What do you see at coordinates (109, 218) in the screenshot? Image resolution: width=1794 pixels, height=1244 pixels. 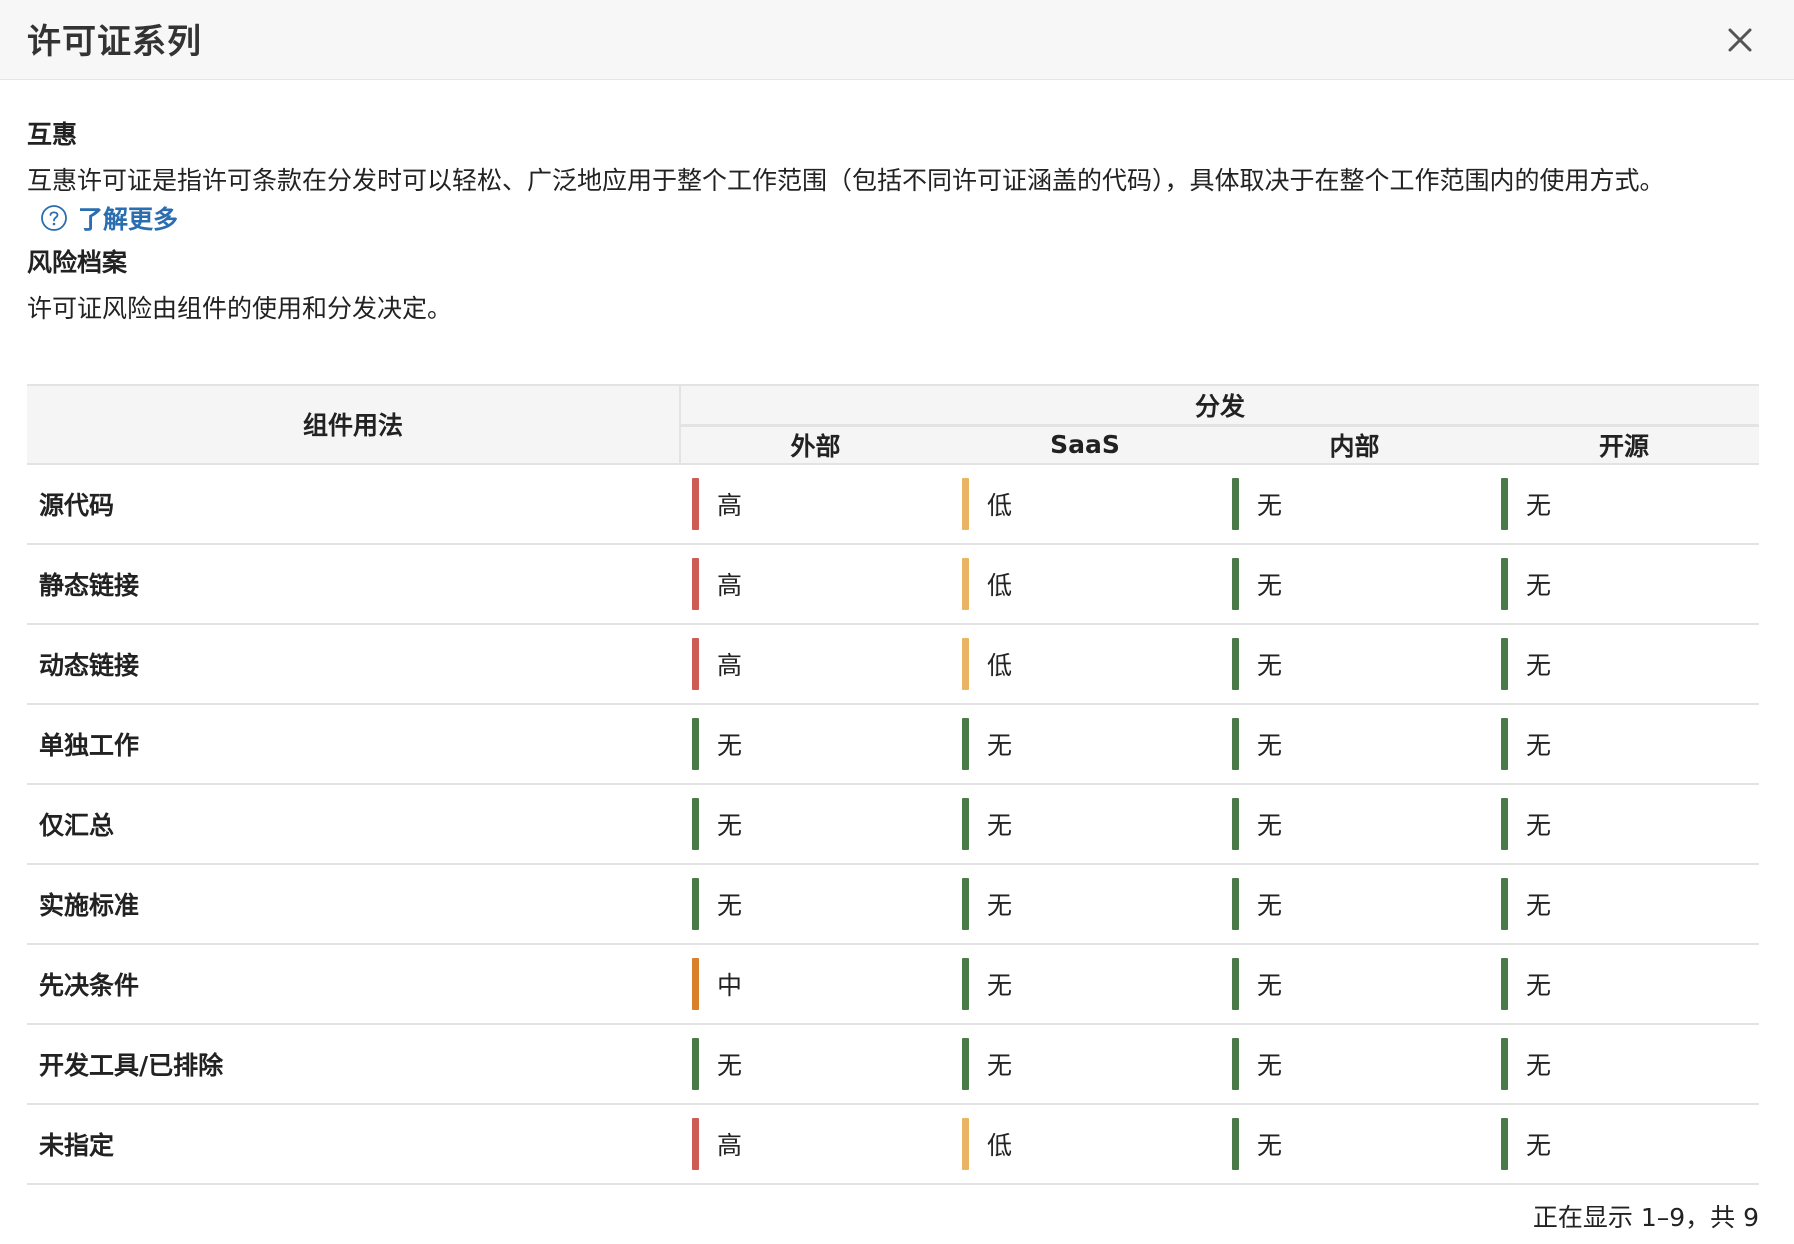 I see `learn-more-link: 了解更多` at bounding box center [109, 218].